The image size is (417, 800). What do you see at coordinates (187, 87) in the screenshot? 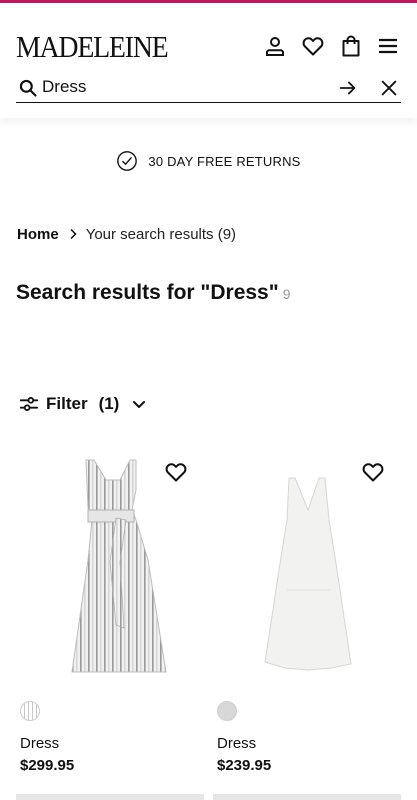
I see `search-input` at bounding box center [187, 87].